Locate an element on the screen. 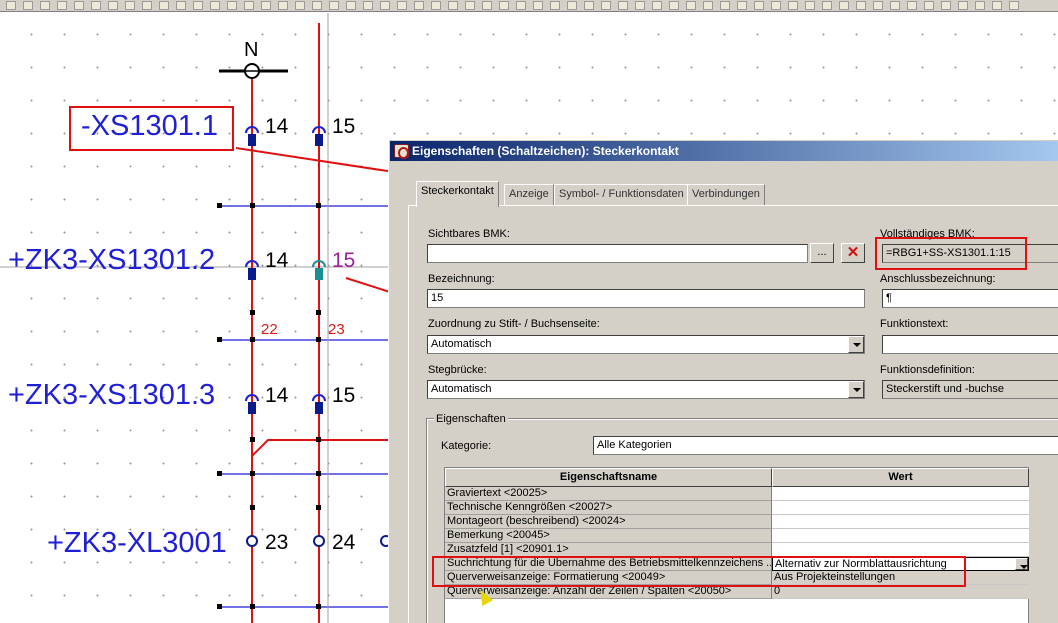 The width and height of the screenshot is (1058, 623). zuordnung-select: Automatisch is located at coordinates (646, 344).